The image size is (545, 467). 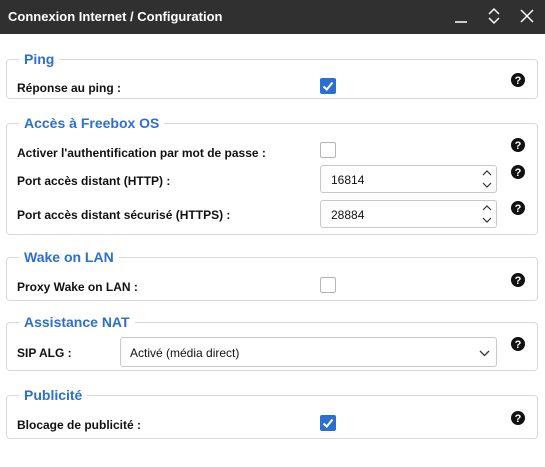 I want to click on http-port-stepper, so click(x=487, y=179).